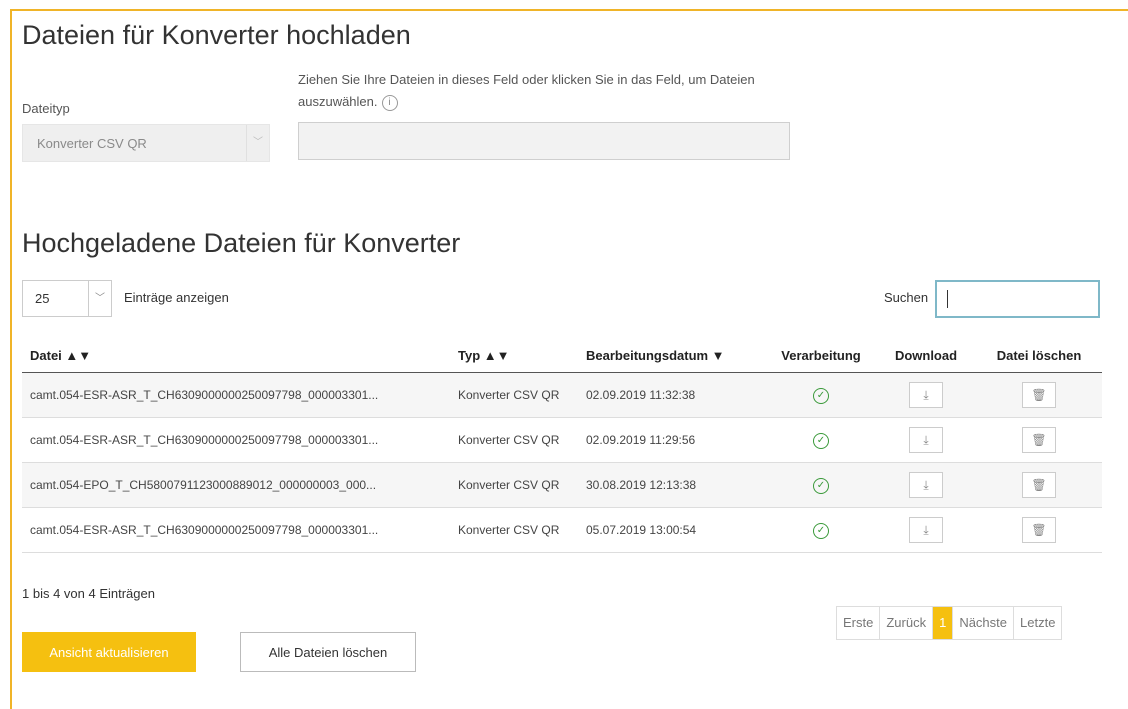 The image size is (1128, 709). Describe the element at coordinates (943, 623) in the screenshot. I see `pager-current: 1` at that location.